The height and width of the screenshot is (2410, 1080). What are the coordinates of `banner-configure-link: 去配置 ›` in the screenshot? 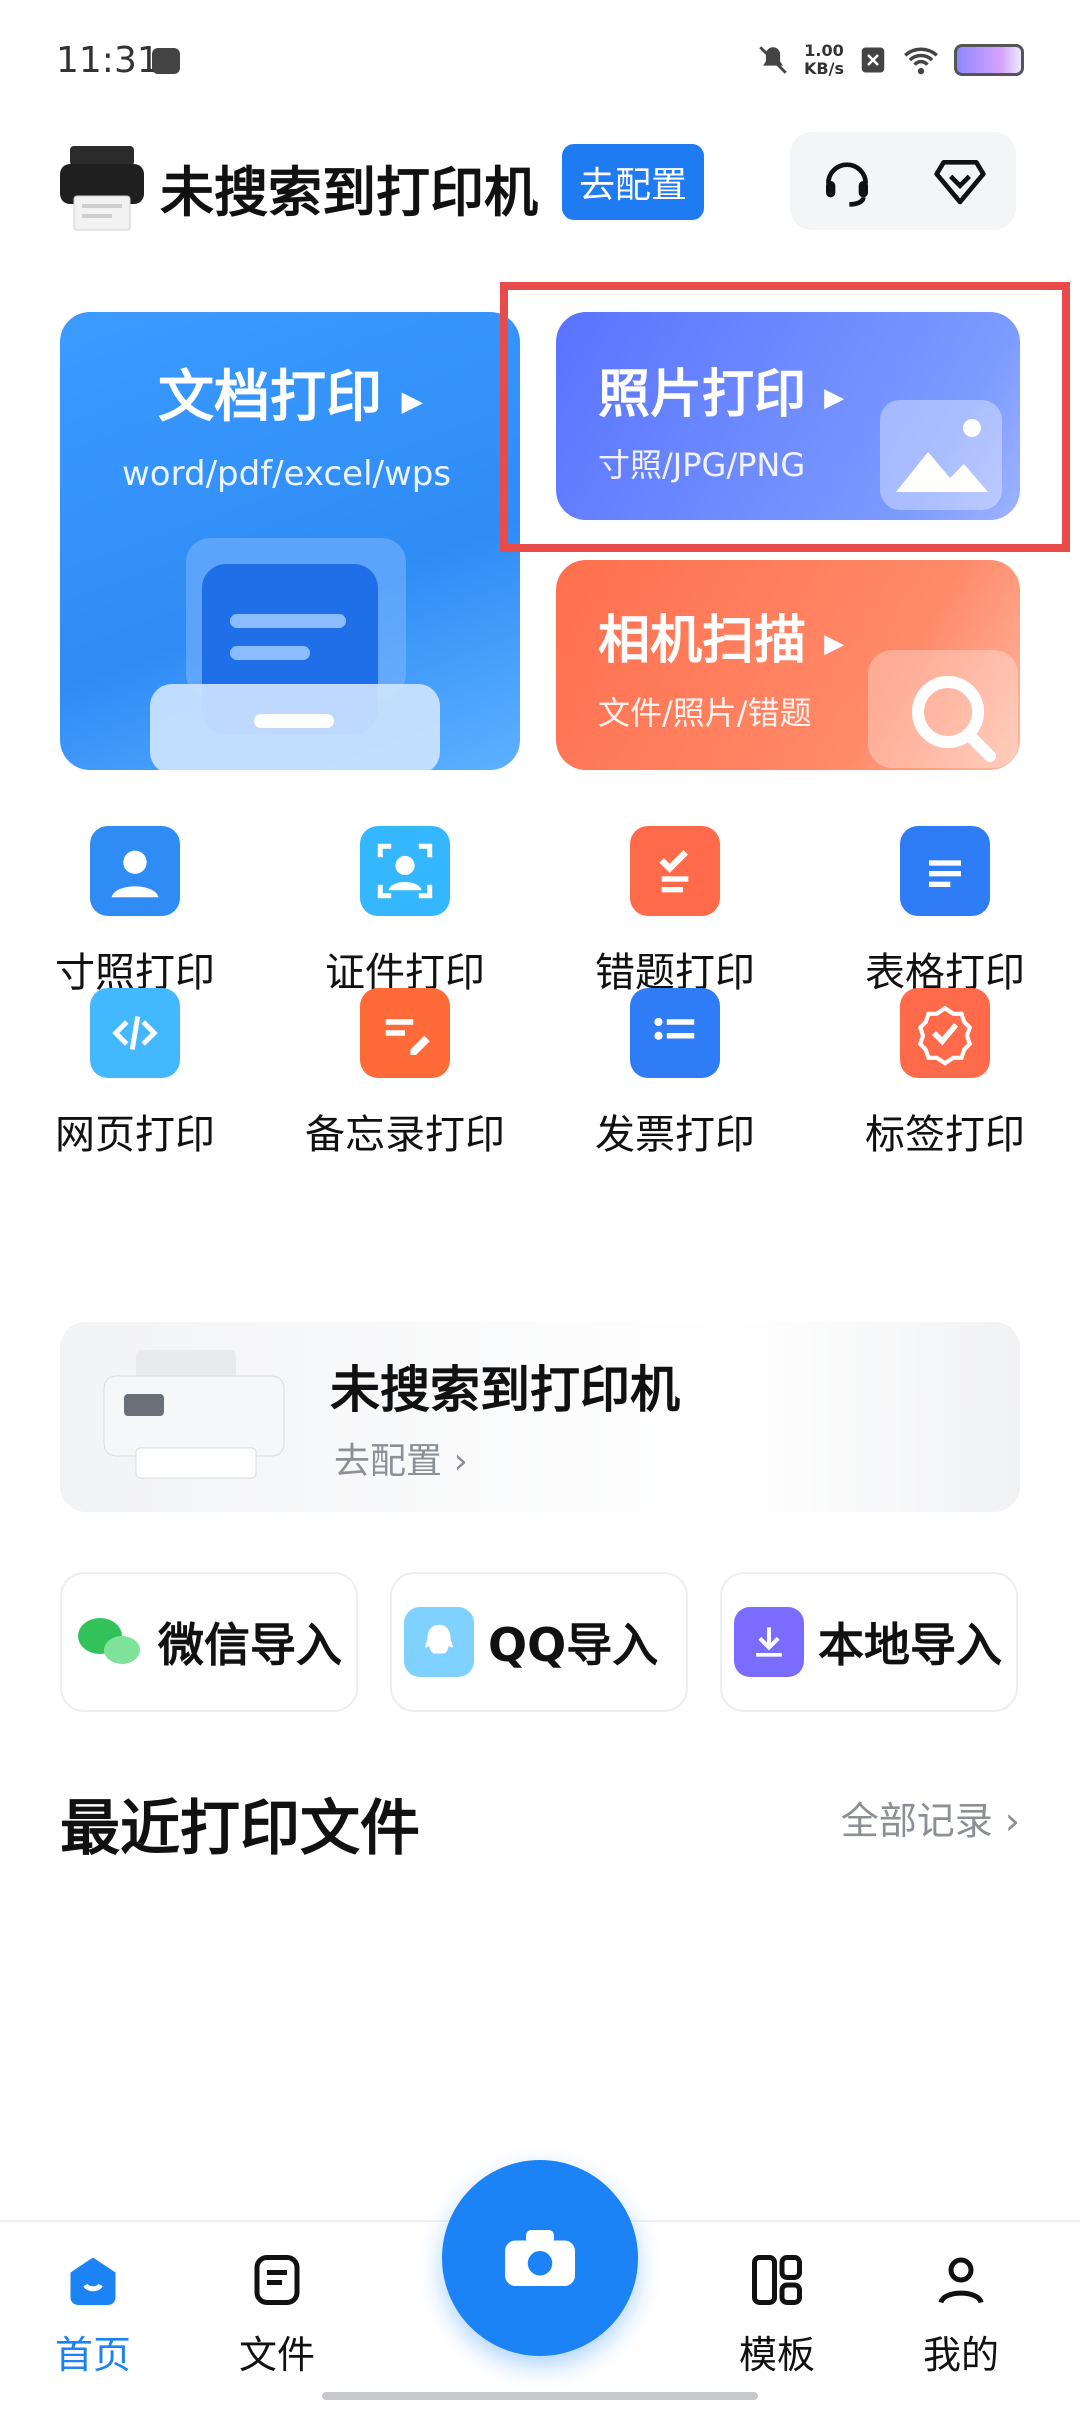 It's located at (401, 1458).